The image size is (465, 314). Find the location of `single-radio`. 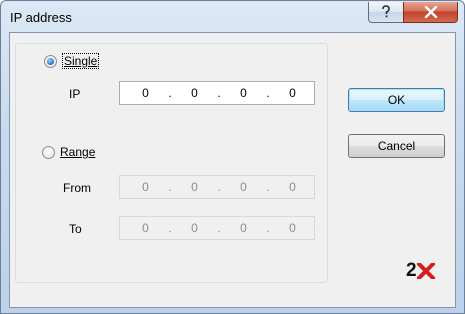

single-radio is located at coordinates (50, 61).